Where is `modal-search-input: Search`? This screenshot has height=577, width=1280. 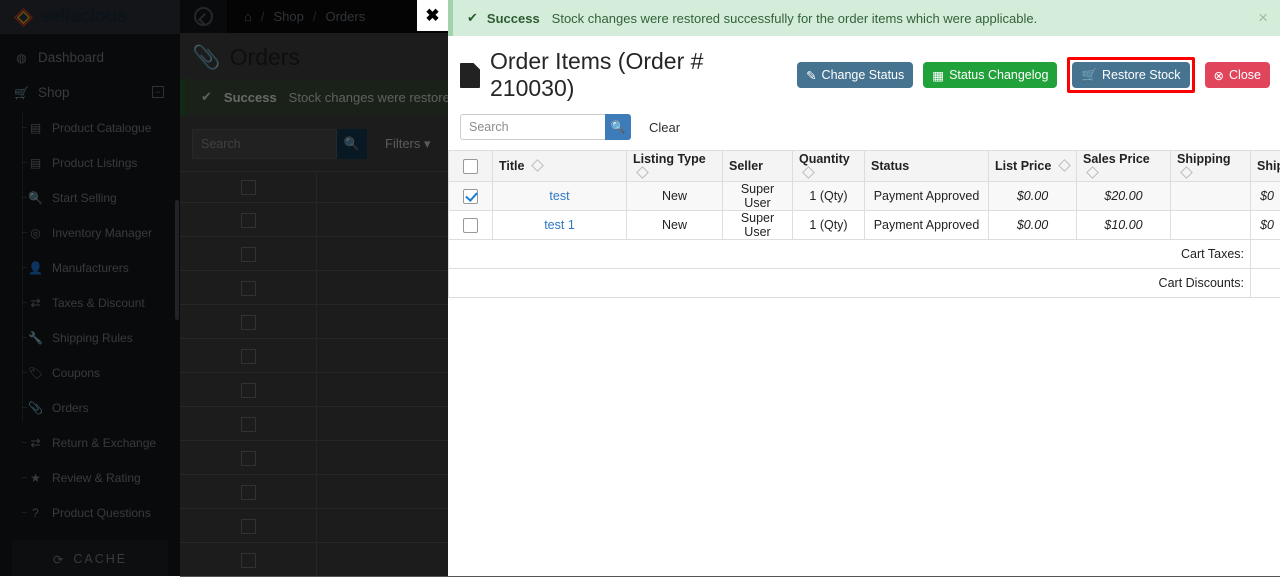 modal-search-input: Search is located at coordinates (532, 127).